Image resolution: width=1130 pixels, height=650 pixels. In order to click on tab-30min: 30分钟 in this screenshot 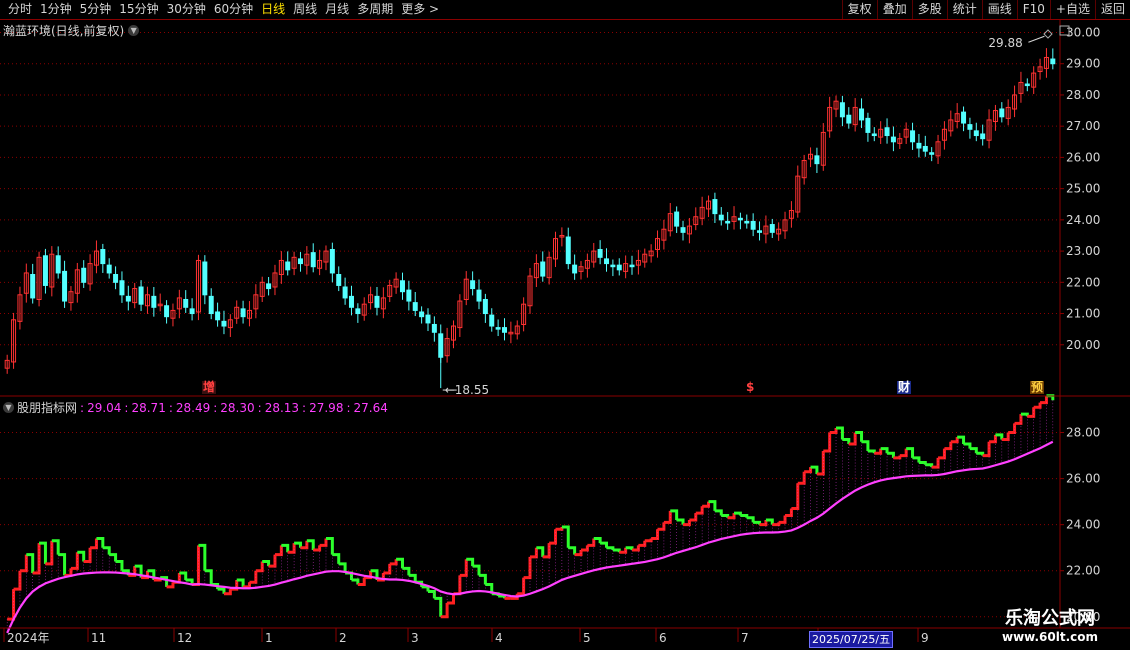, I will do `click(186, 9)`.